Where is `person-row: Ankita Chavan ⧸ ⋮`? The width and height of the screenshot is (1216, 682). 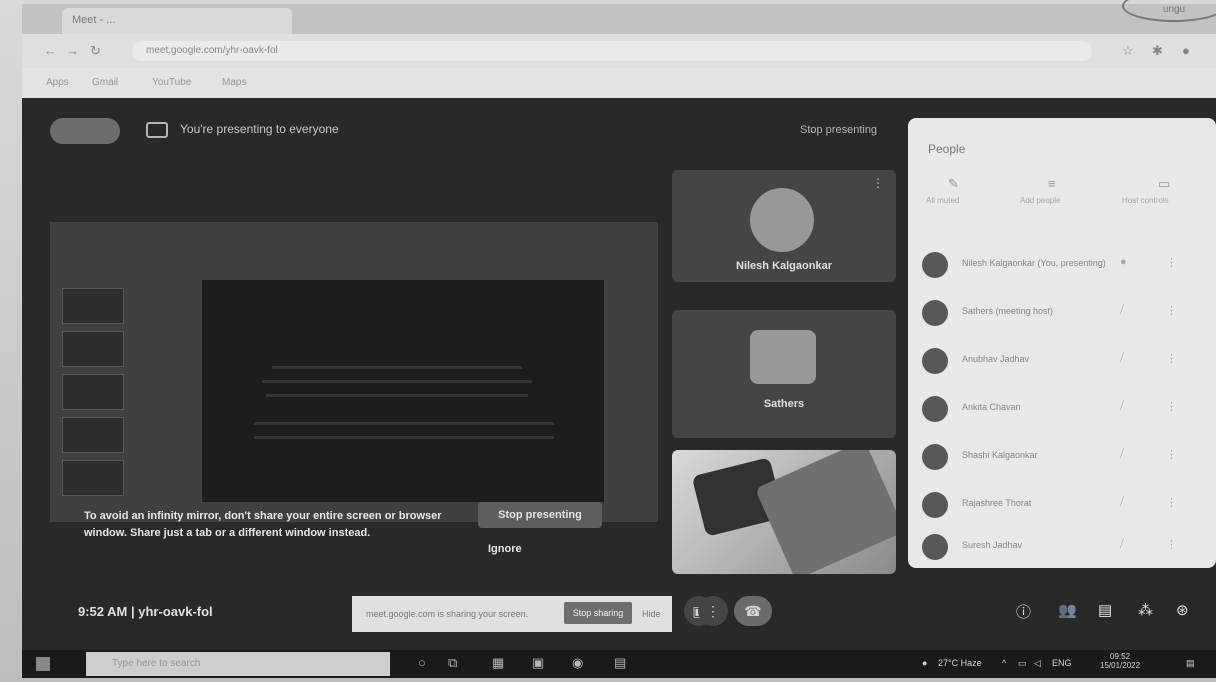
person-row: Ankita Chavan ⧸ ⋮ is located at coordinates (1067, 409).